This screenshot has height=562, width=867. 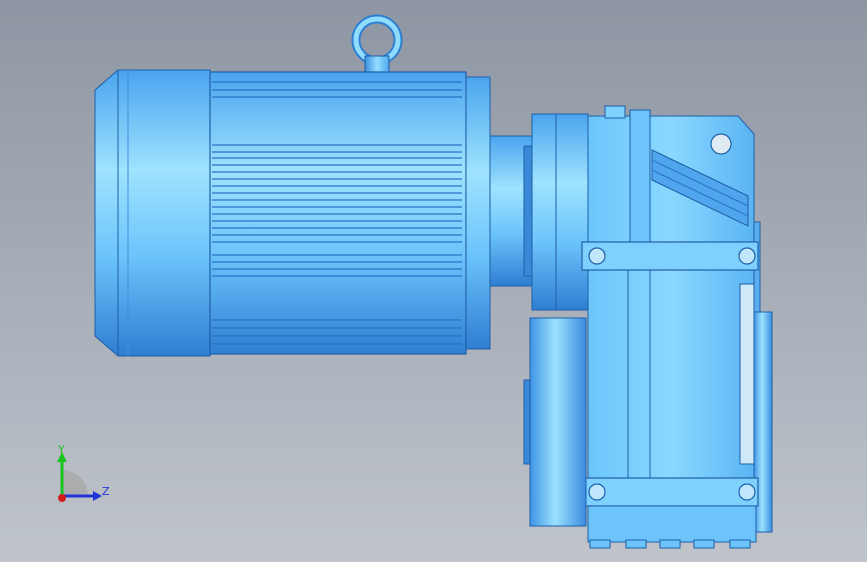 What do you see at coordinates (555, 422) in the screenshot?
I see `output-shaft-cover` at bounding box center [555, 422].